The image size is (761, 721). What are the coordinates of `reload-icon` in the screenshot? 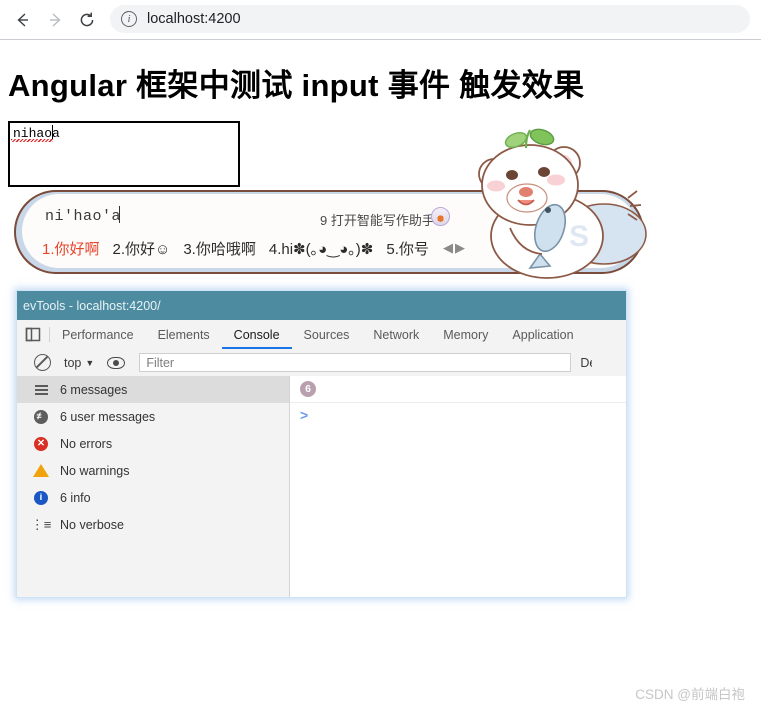 It's located at (87, 19).